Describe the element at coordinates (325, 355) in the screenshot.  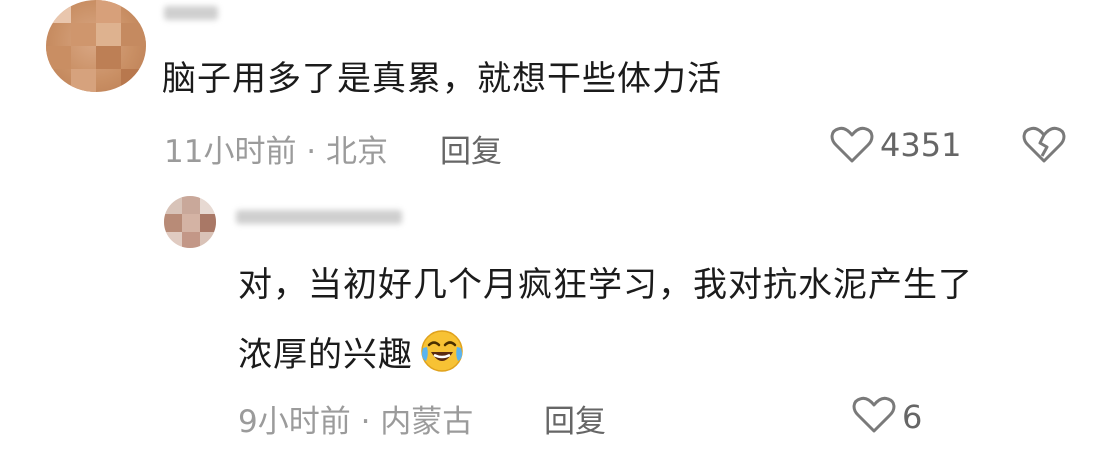
I see `reply-text-line2-text: 浓厚的兴趣` at that location.